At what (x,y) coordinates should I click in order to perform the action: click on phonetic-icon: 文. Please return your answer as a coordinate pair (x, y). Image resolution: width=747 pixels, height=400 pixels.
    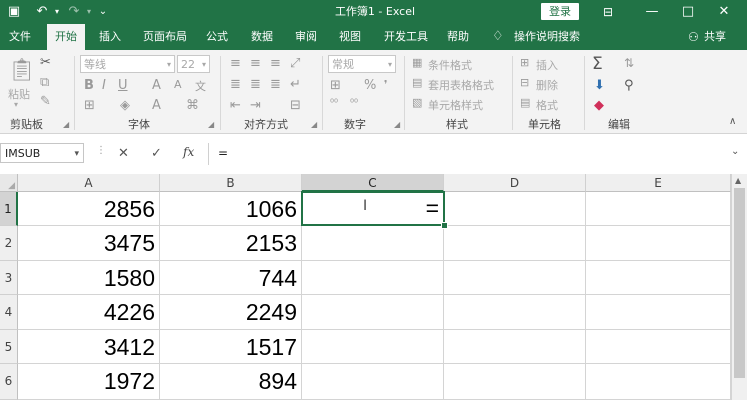
    Looking at the image, I should click on (200, 86).